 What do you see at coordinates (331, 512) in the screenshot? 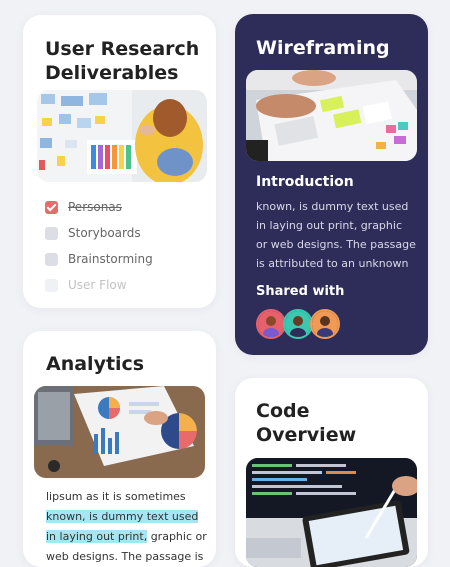
I see `code-photo` at bounding box center [331, 512].